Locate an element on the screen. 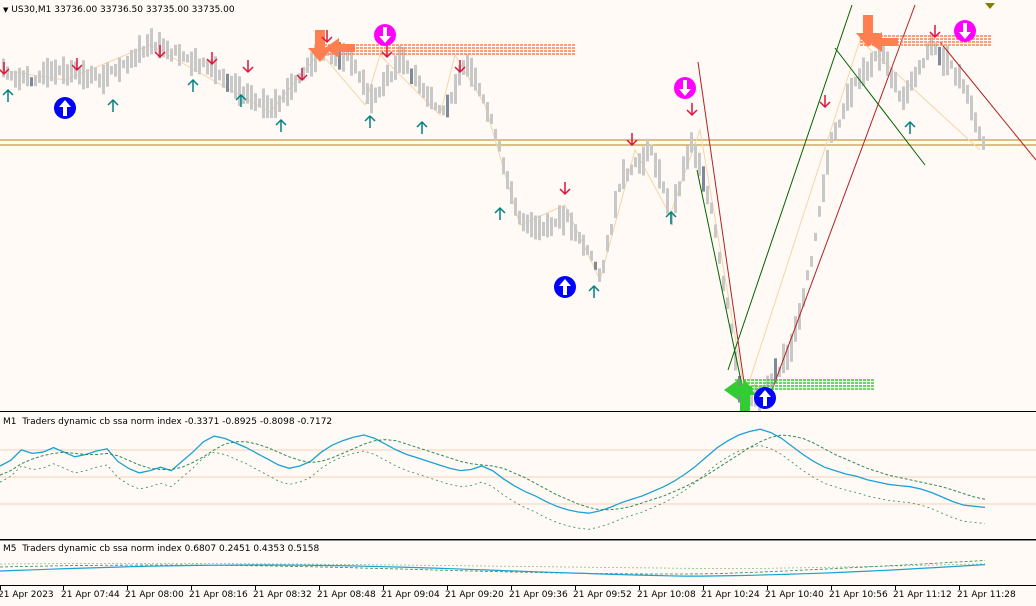  time-label: 21 Apr 09:36 is located at coordinates (538, 595).